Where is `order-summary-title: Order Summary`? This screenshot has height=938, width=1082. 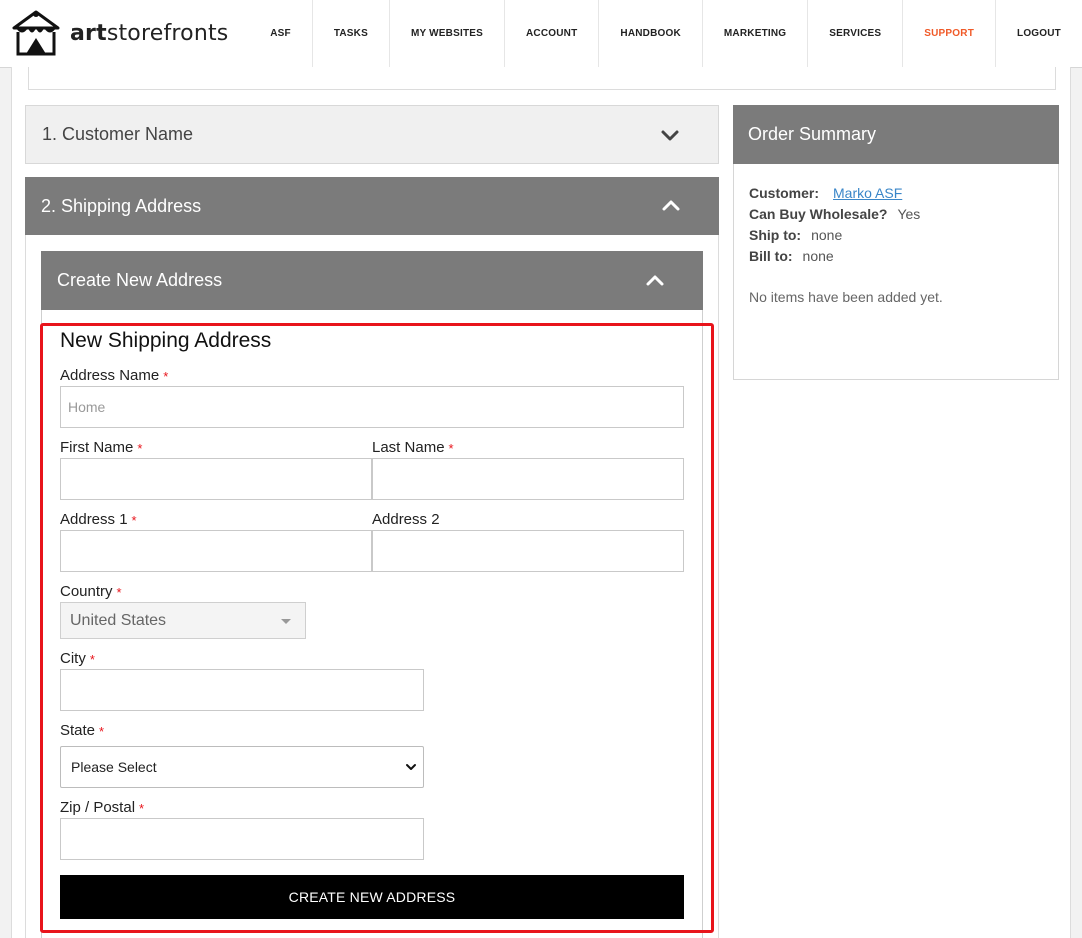
order-summary-title: Order Summary is located at coordinates (812, 134).